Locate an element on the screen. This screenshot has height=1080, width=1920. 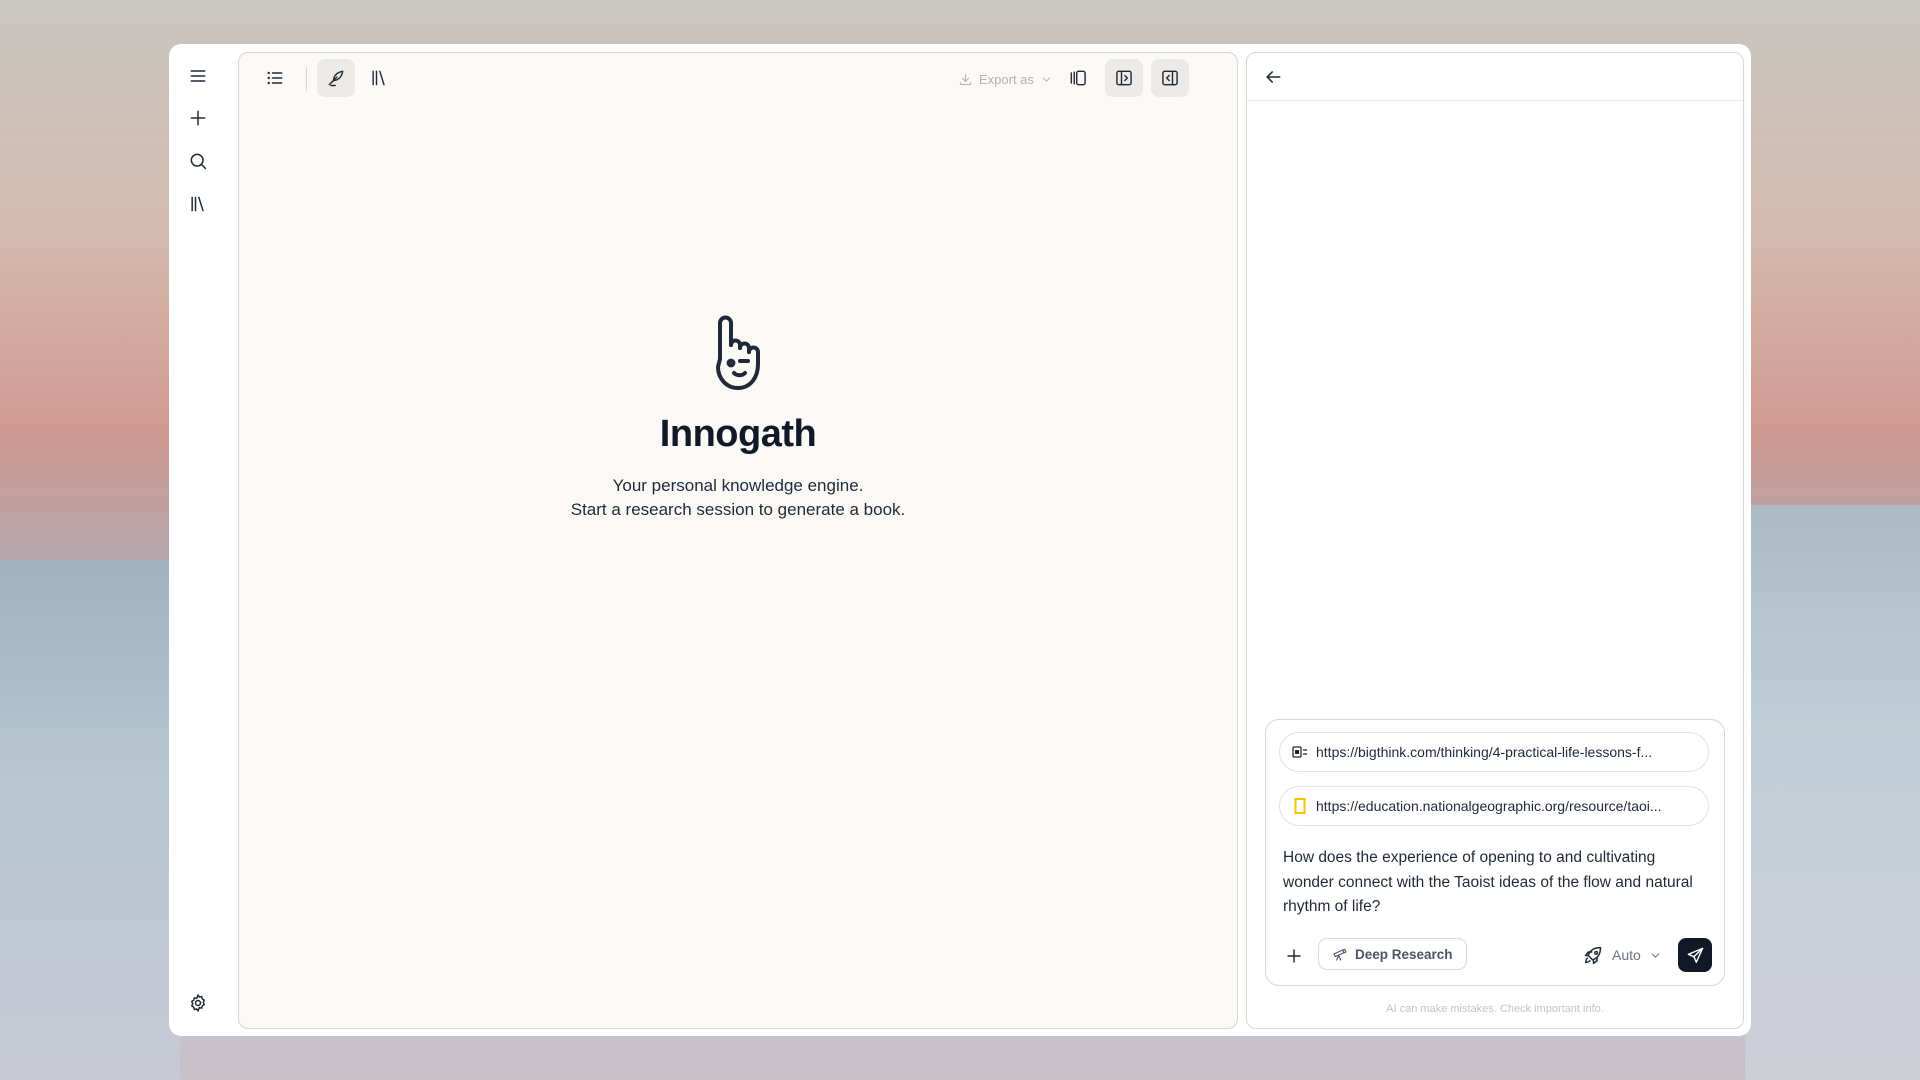
hamburger-icon is located at coordinates (198, 76).